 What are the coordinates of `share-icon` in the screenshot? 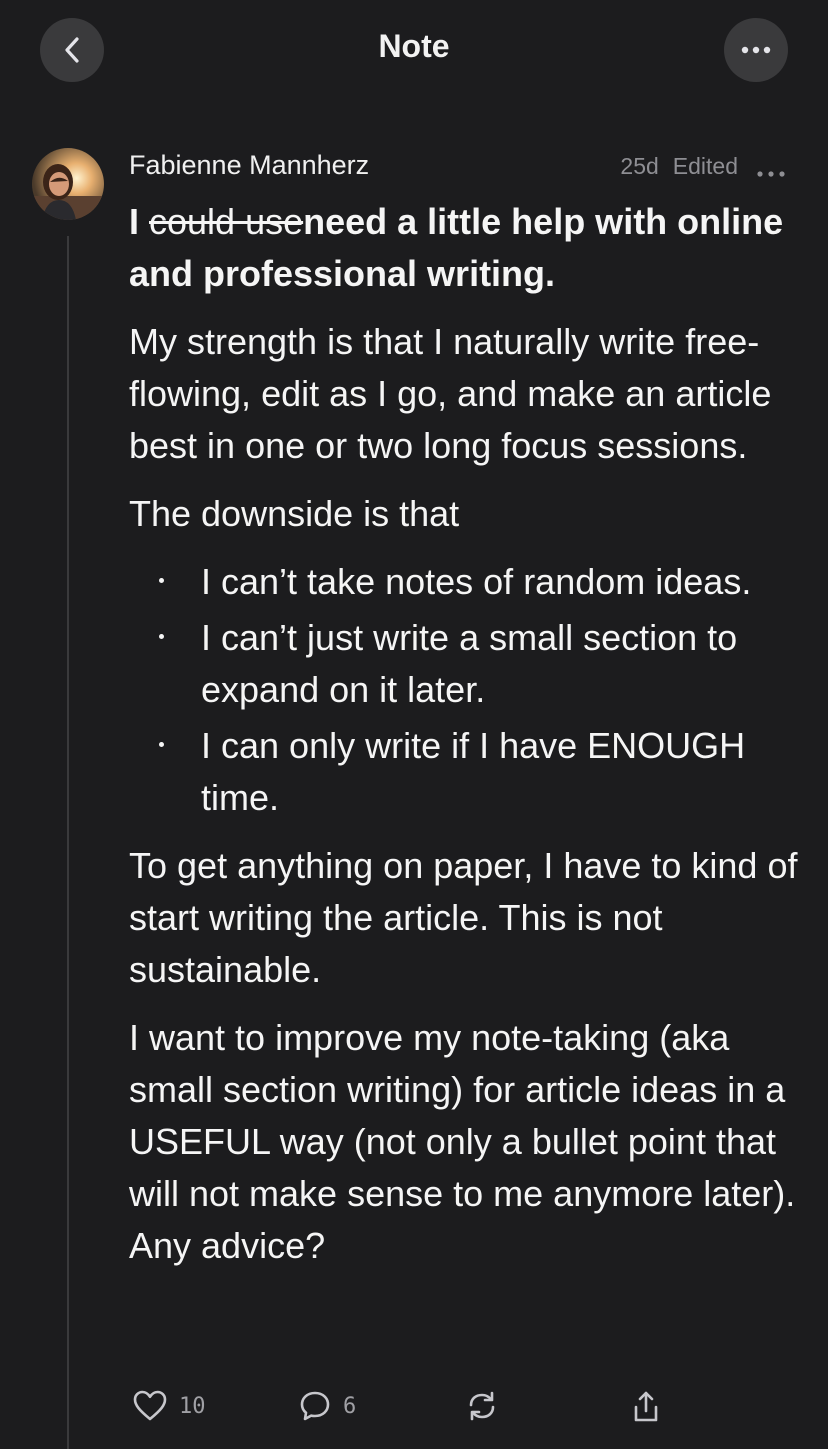 It's located at (646, 1406).